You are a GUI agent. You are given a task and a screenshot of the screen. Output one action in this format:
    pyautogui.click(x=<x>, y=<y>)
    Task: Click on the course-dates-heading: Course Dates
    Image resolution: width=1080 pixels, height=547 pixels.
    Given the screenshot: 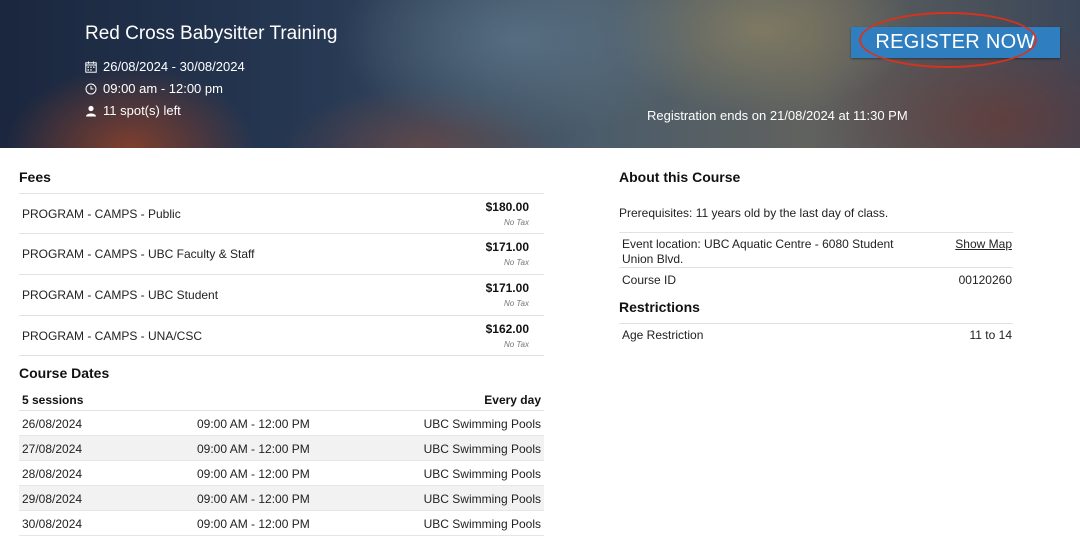 What is the action you would take?
    pyautogui.click(x=64, y=373)
    